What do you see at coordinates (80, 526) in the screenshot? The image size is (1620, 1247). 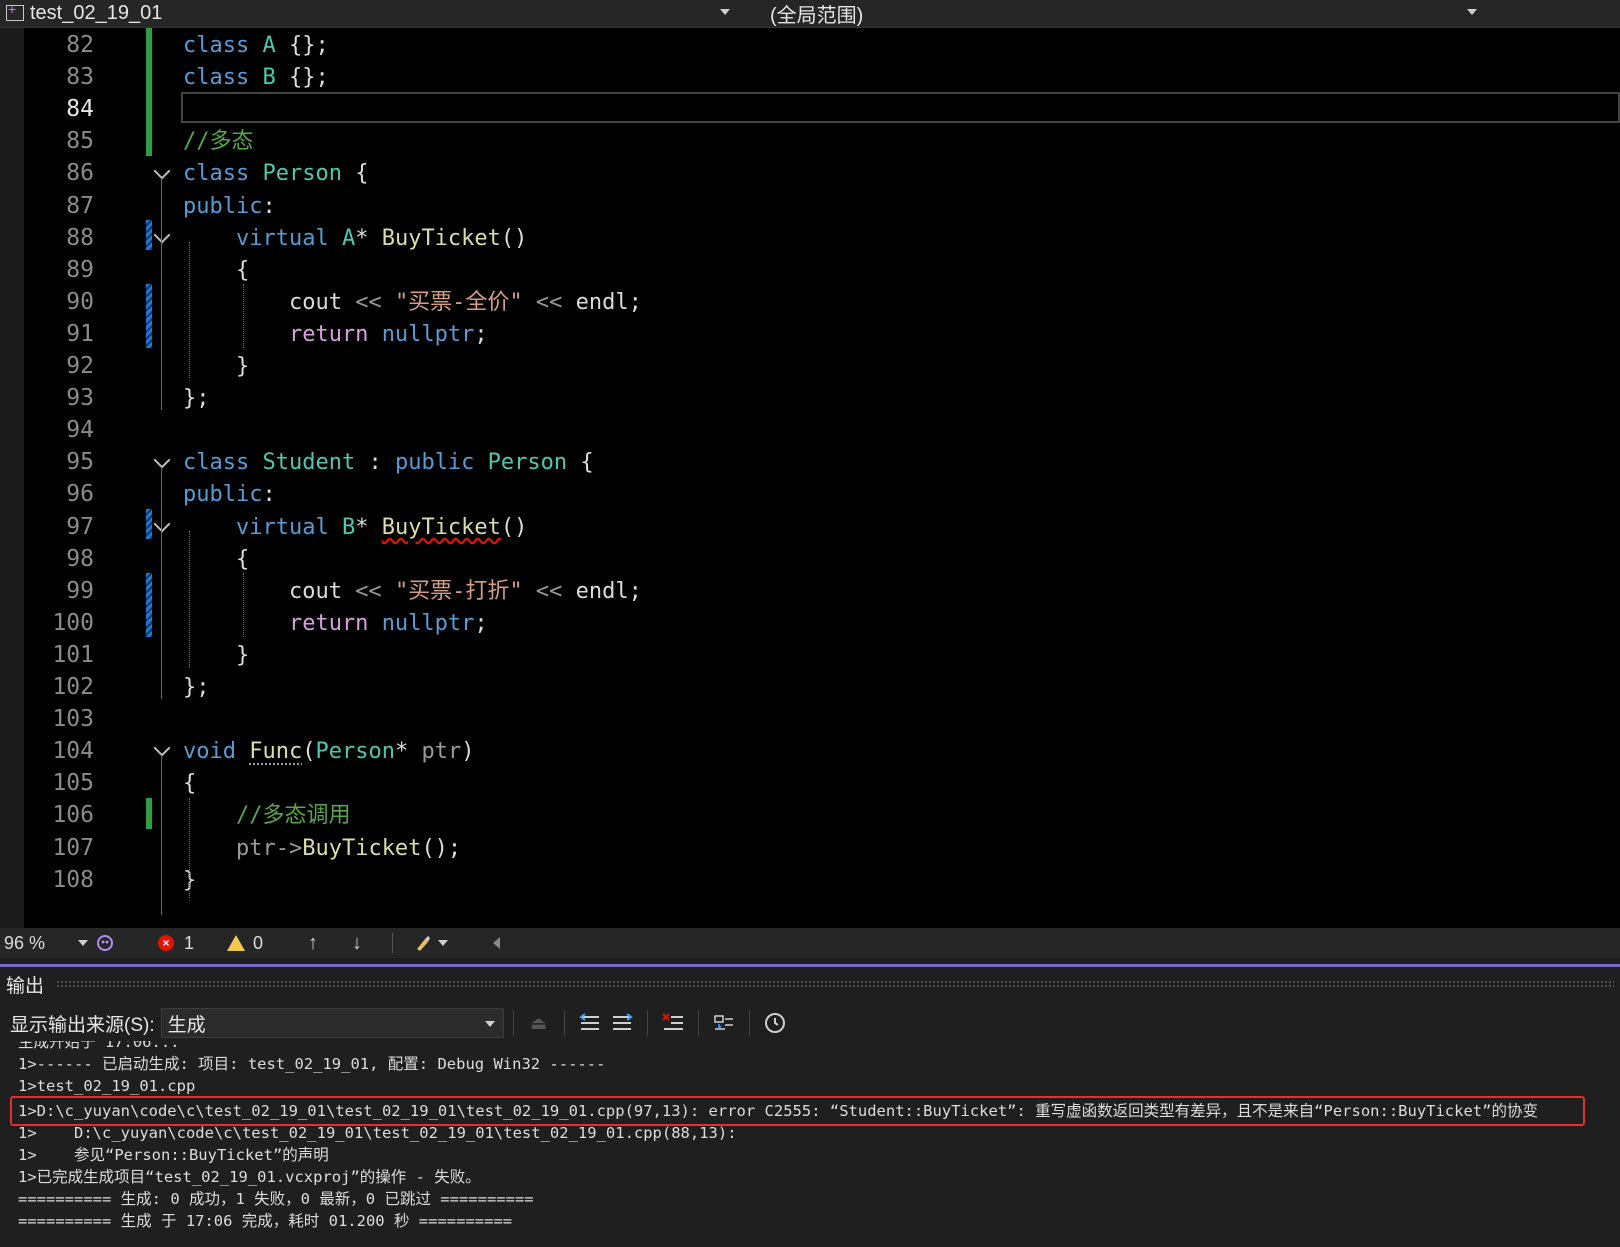 I see `line-number: 97` at bounding box center [80, 526].